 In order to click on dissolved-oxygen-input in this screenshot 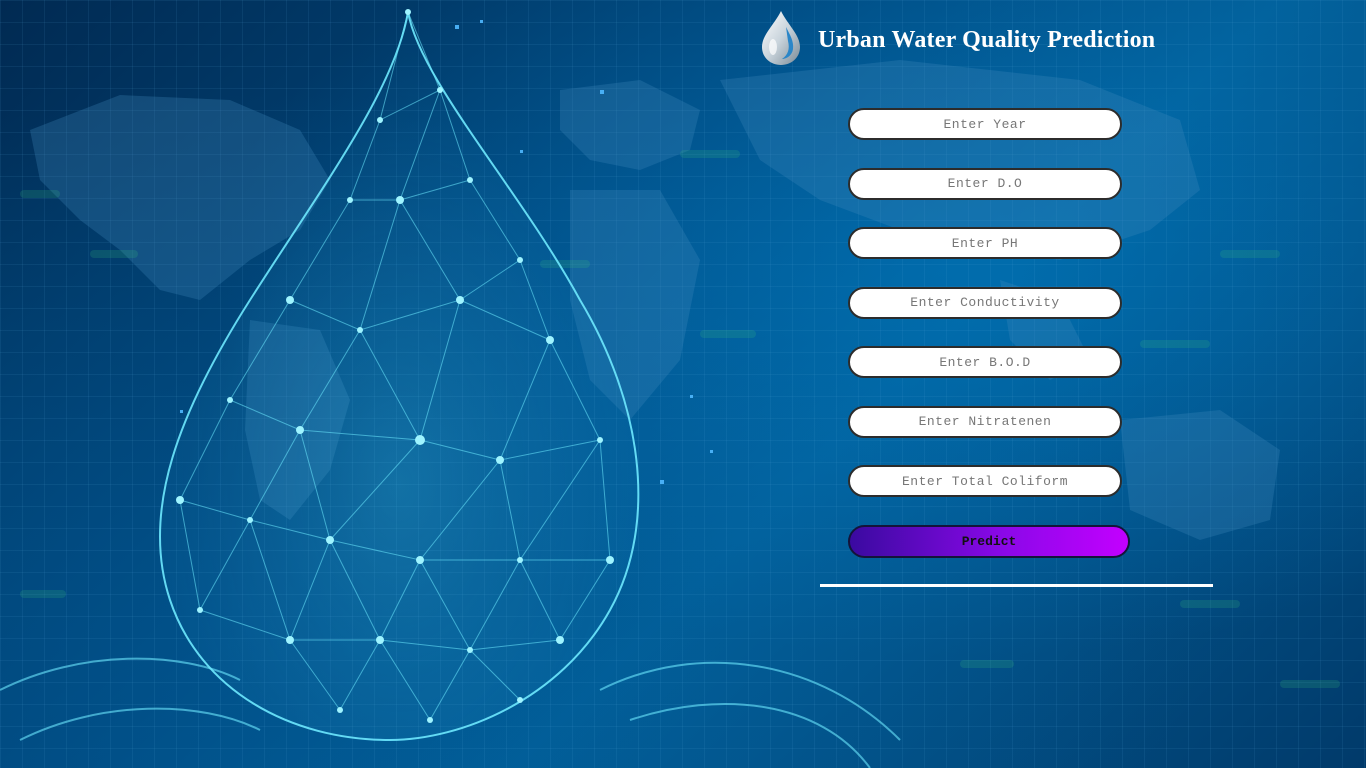, I will do `click(985, 183)`.